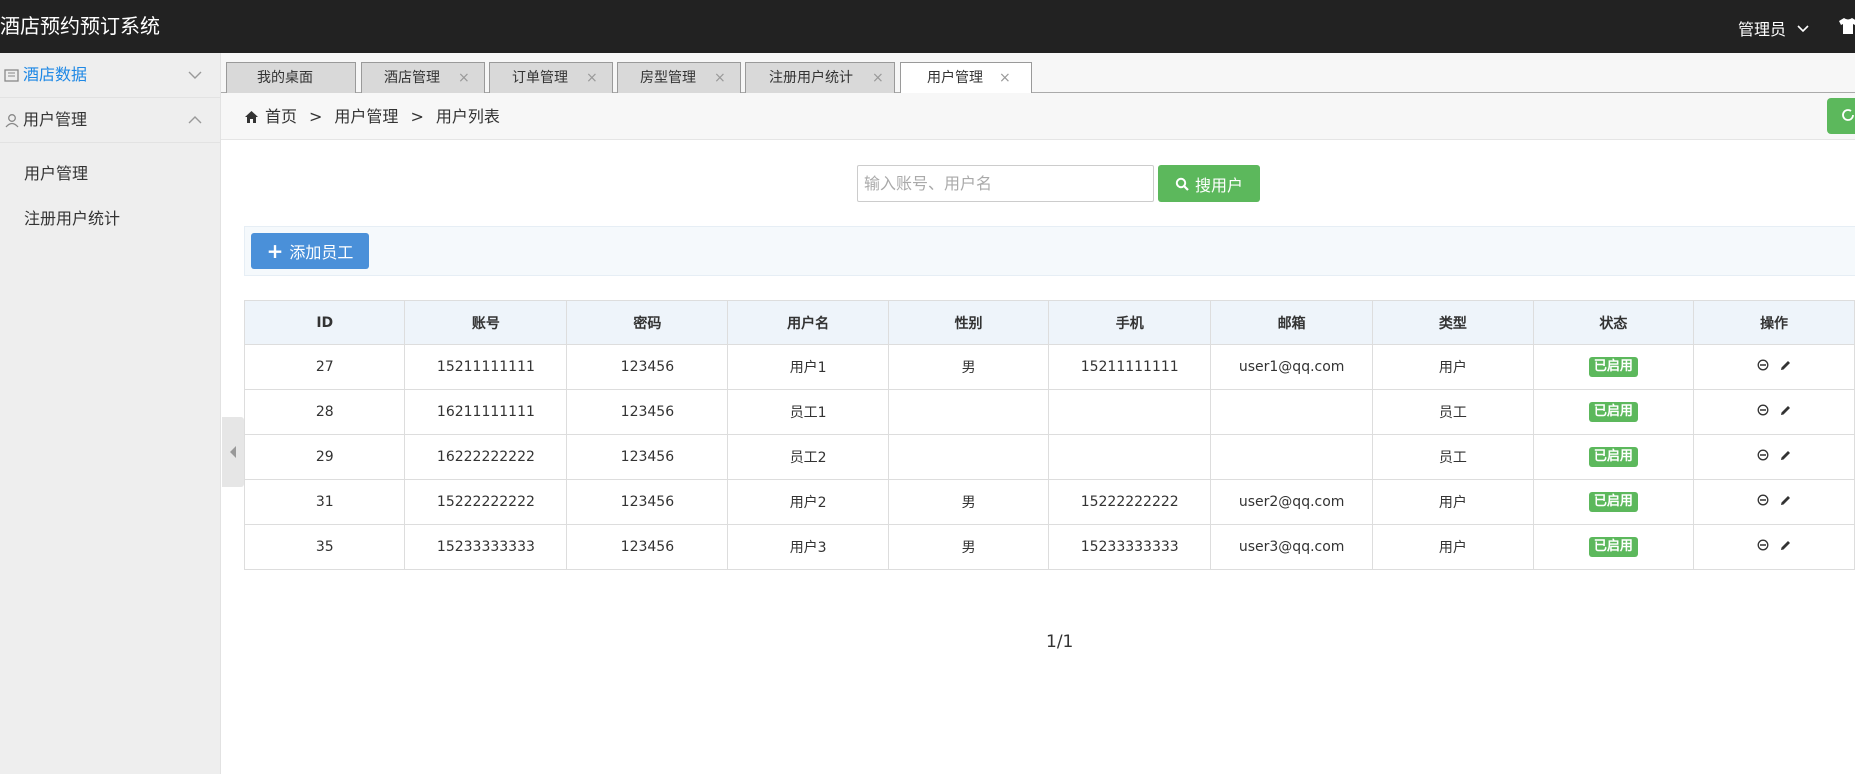 The width and height of the screenshot is (1855, 774). Describe the element at coordinates (467, 116) in the screenshot. I see `breadcrumb-level2: 用户列表` at that location.